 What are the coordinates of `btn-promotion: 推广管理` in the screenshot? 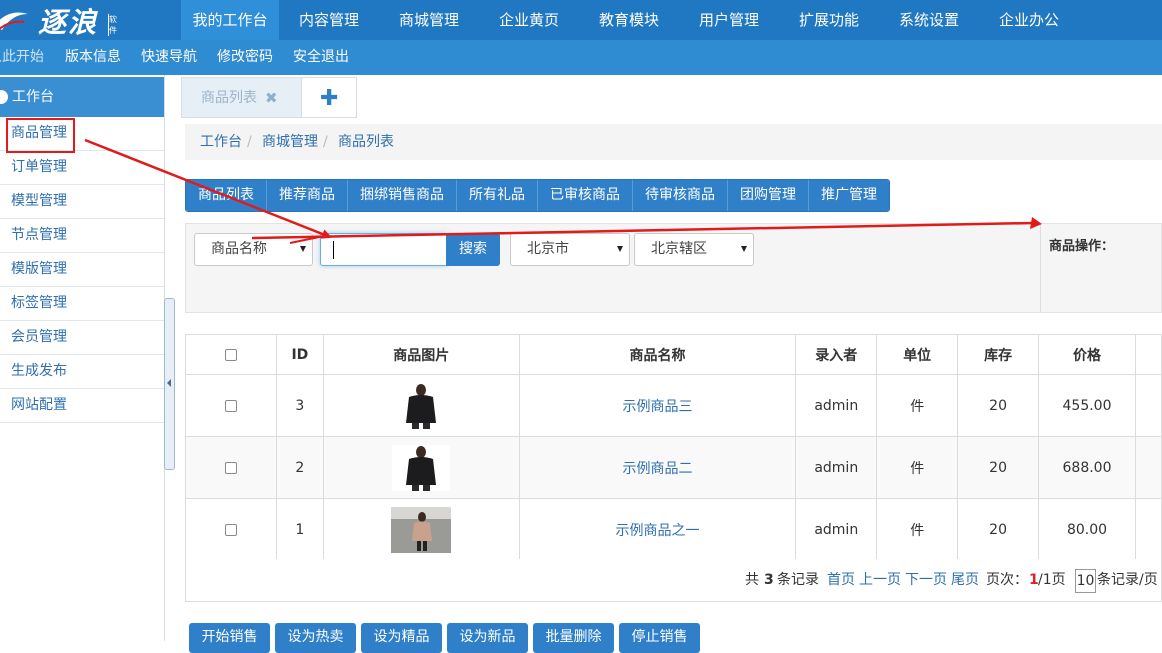 It's located at (849, 195).